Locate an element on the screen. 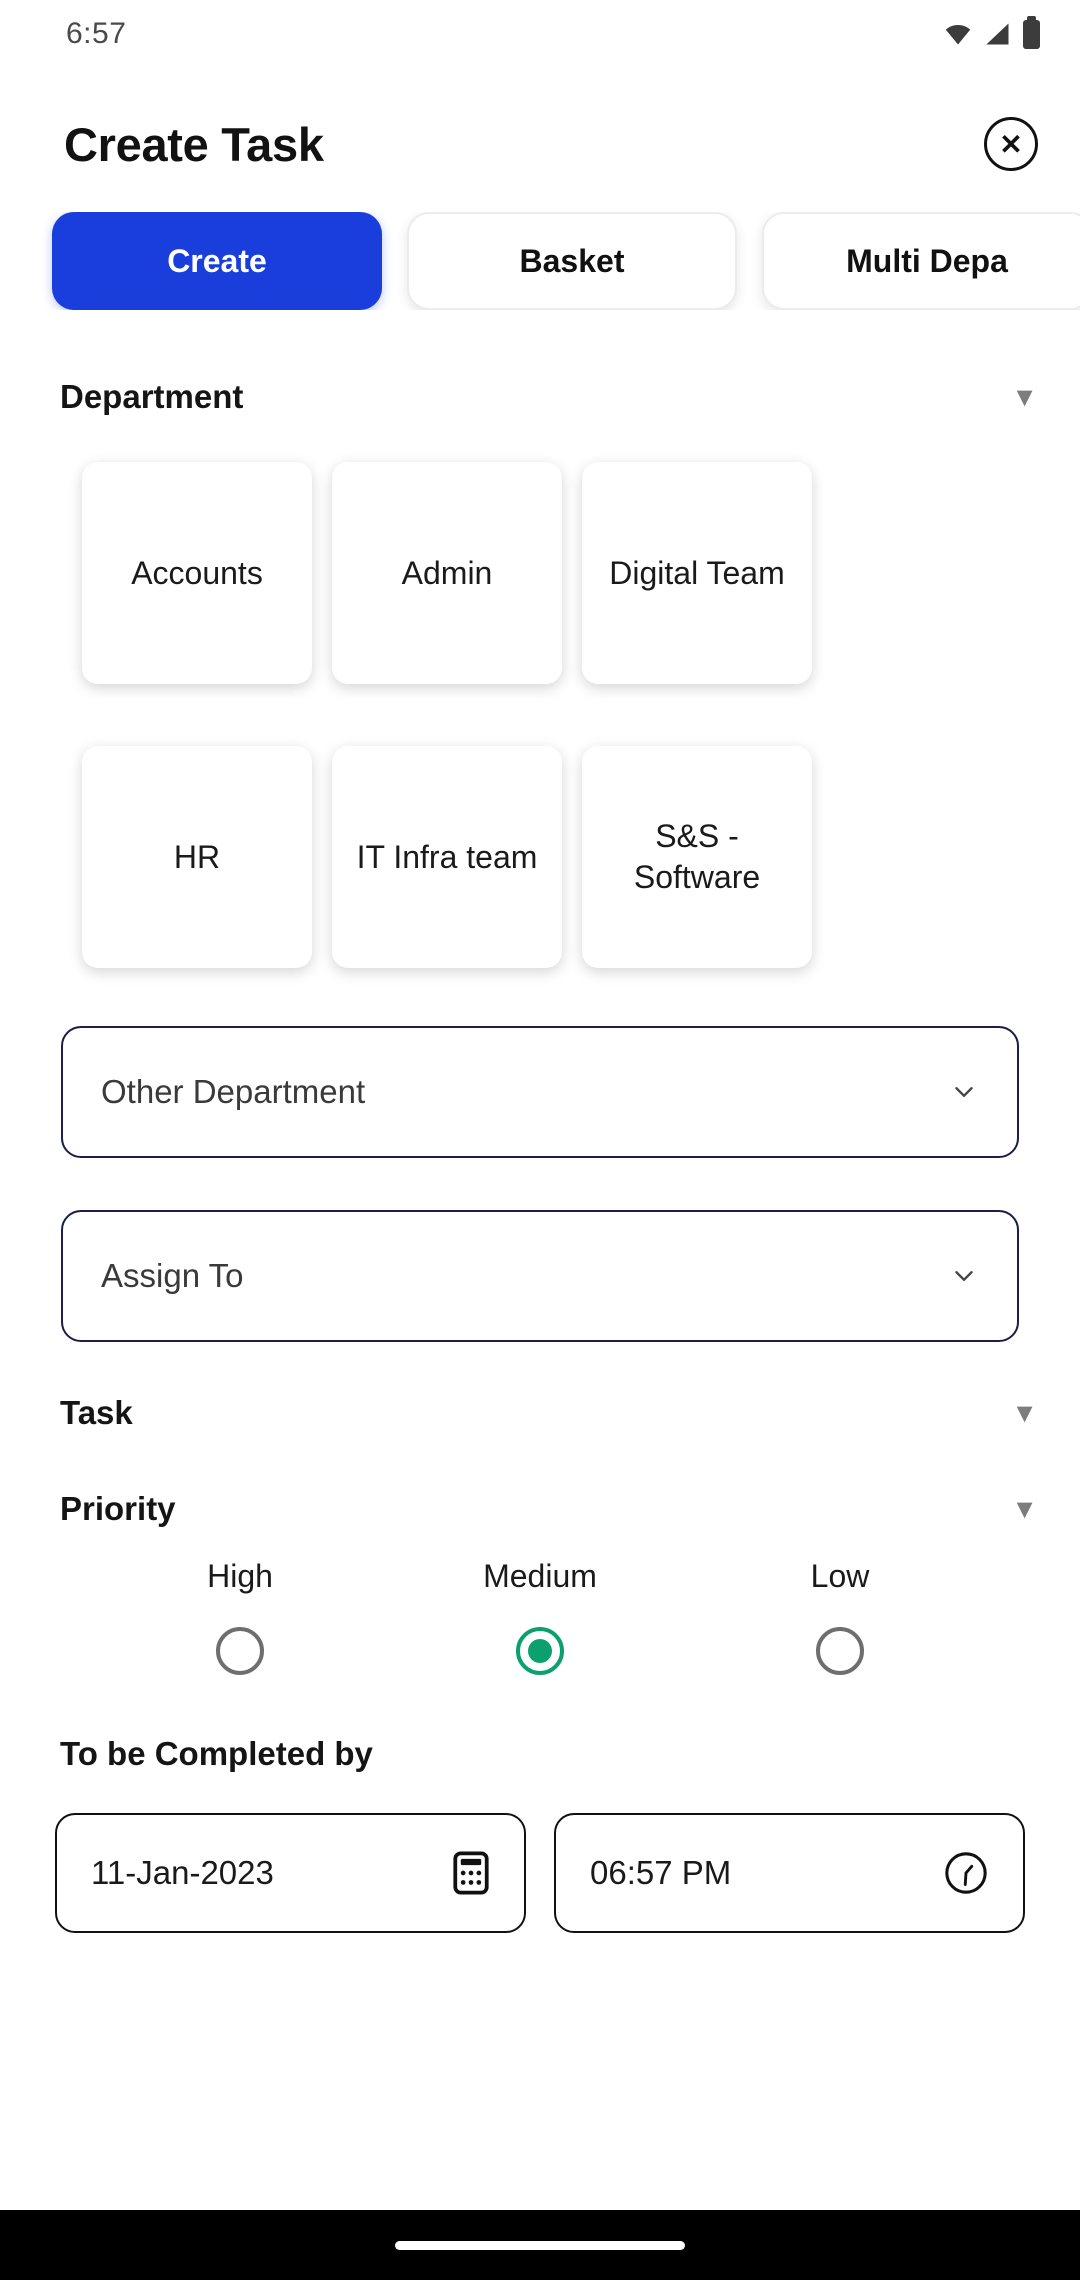 The width and height of the screenshot is (1080, 2280). due-date-field: 11-Jan-2023 is located at coordinates (290, 1873).